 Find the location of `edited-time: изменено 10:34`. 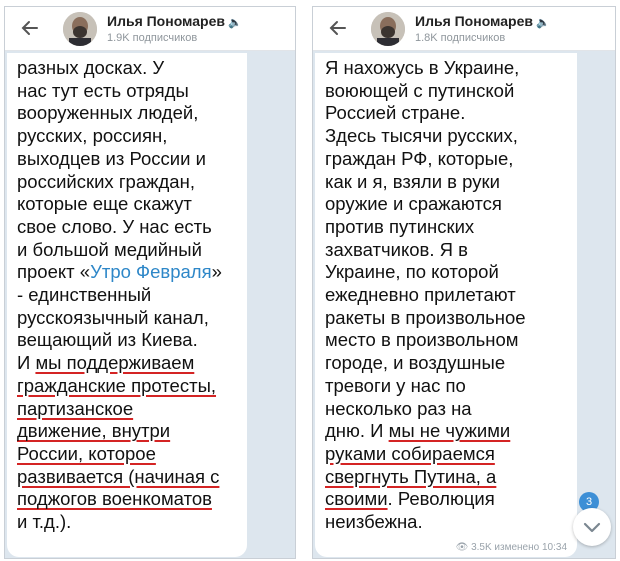

edited-time: изменено 10:34 is located at coordinates (530, 547).